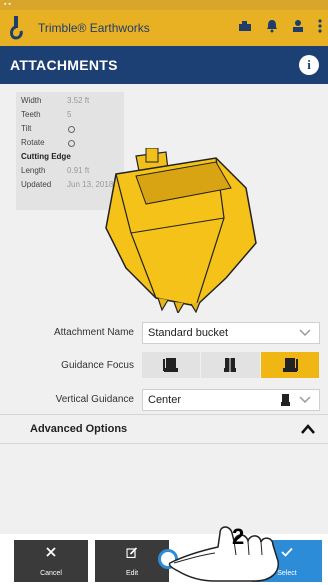 Image resolution: width=328 pixels, height=585 pixels. Describe the element at coordinates (94, 399) in the screenshot. I see `vertical-guidance-label: Vertical Guidance` at that location.